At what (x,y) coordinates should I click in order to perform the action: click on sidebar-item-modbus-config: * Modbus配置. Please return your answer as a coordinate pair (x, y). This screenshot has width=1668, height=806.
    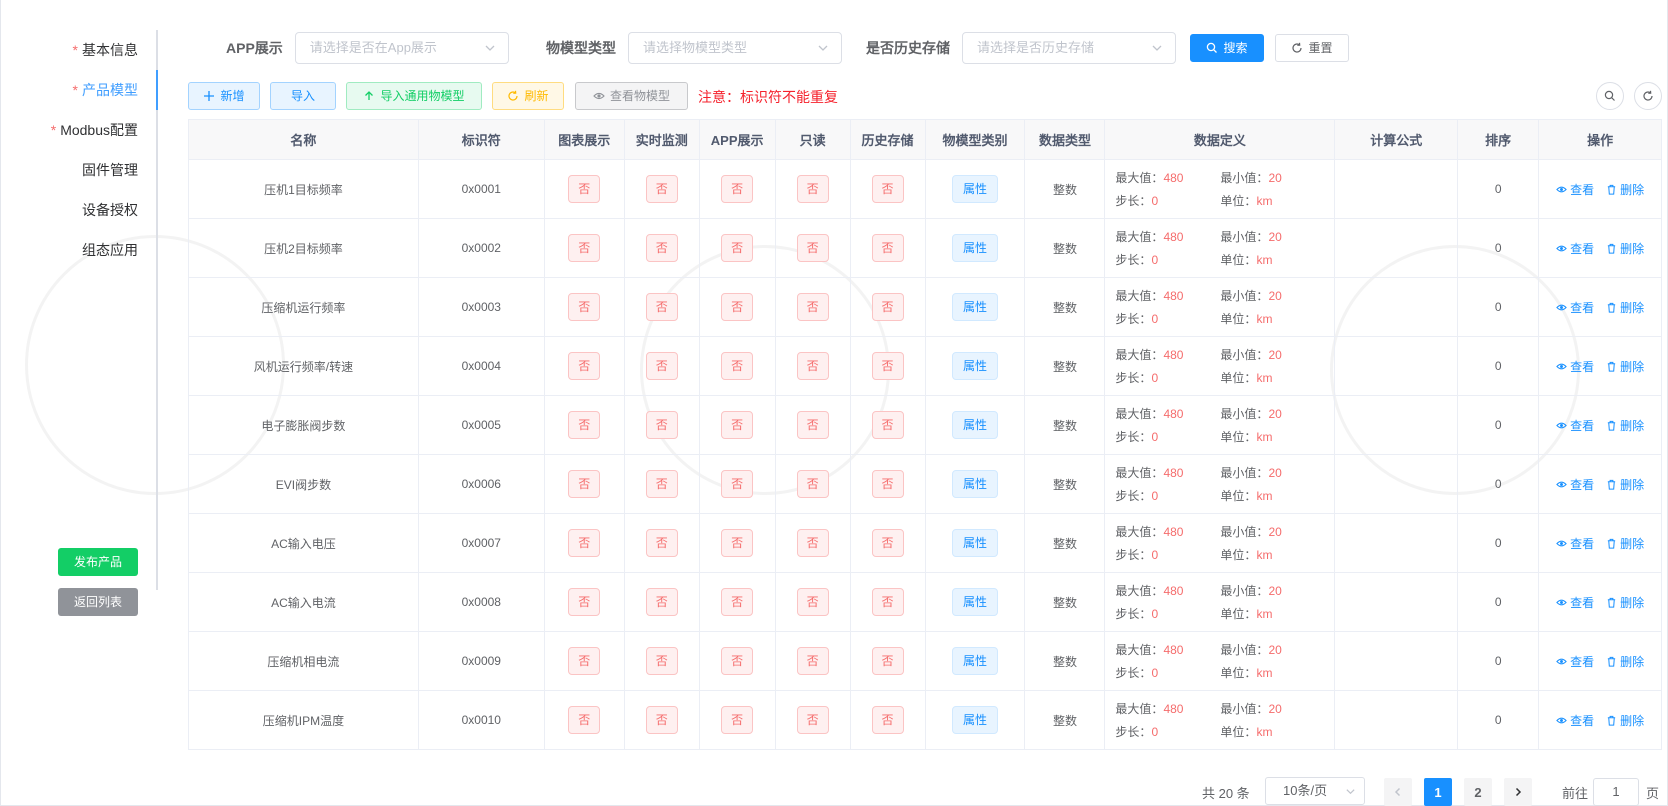
    Looking at the image, I should click on (94, 130).